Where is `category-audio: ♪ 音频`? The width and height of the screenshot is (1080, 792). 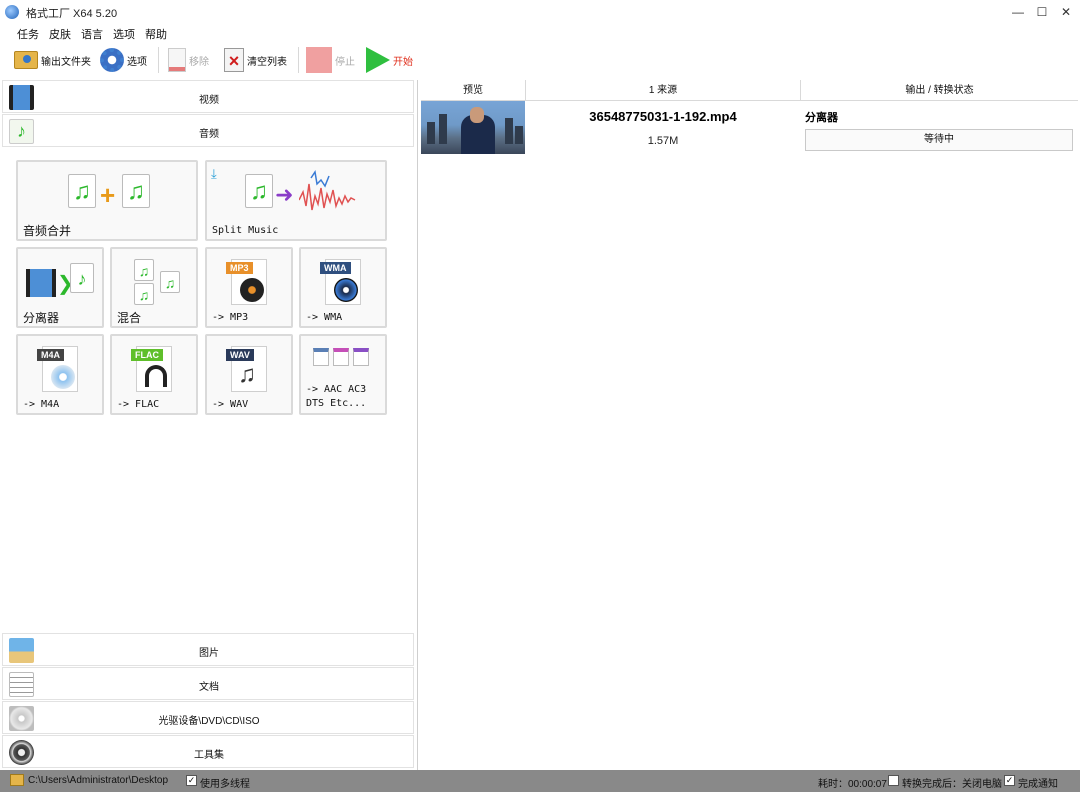 category-audio: ♪ 音频 is located at coordinates (208, 130).